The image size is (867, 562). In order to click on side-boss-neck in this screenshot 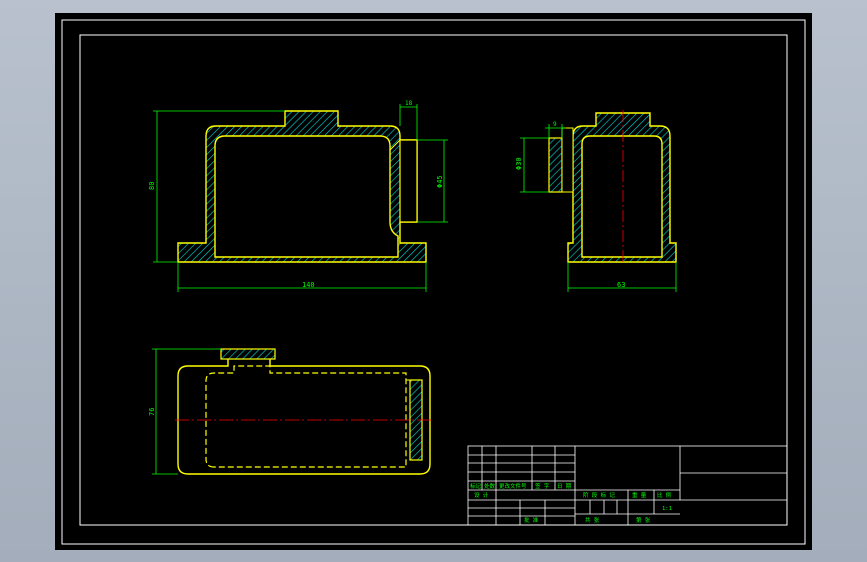, I will do `click(567, 160)`.